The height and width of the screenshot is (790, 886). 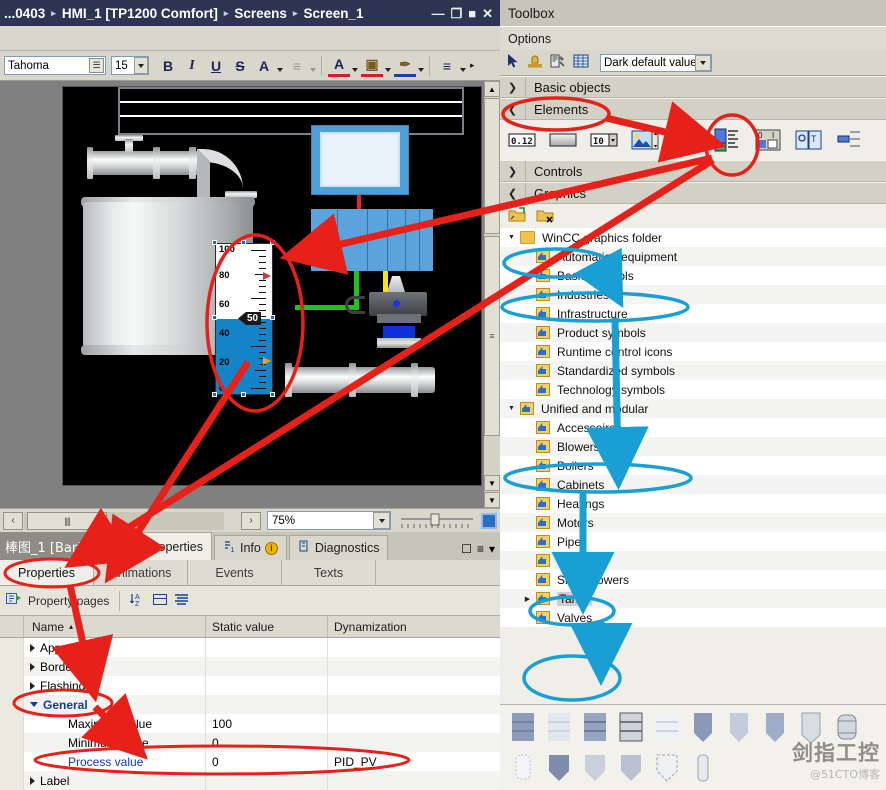 I want to click on strikethrough-button: S, so click(x=240, y=66).